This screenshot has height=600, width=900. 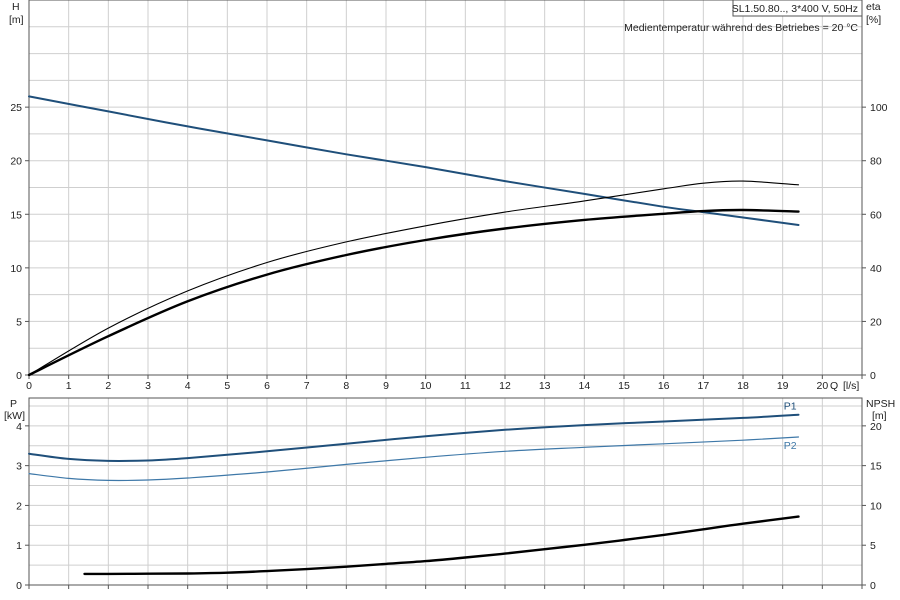 I want to click on q-axis-unit: [l/s], so click(x=851, y=386).